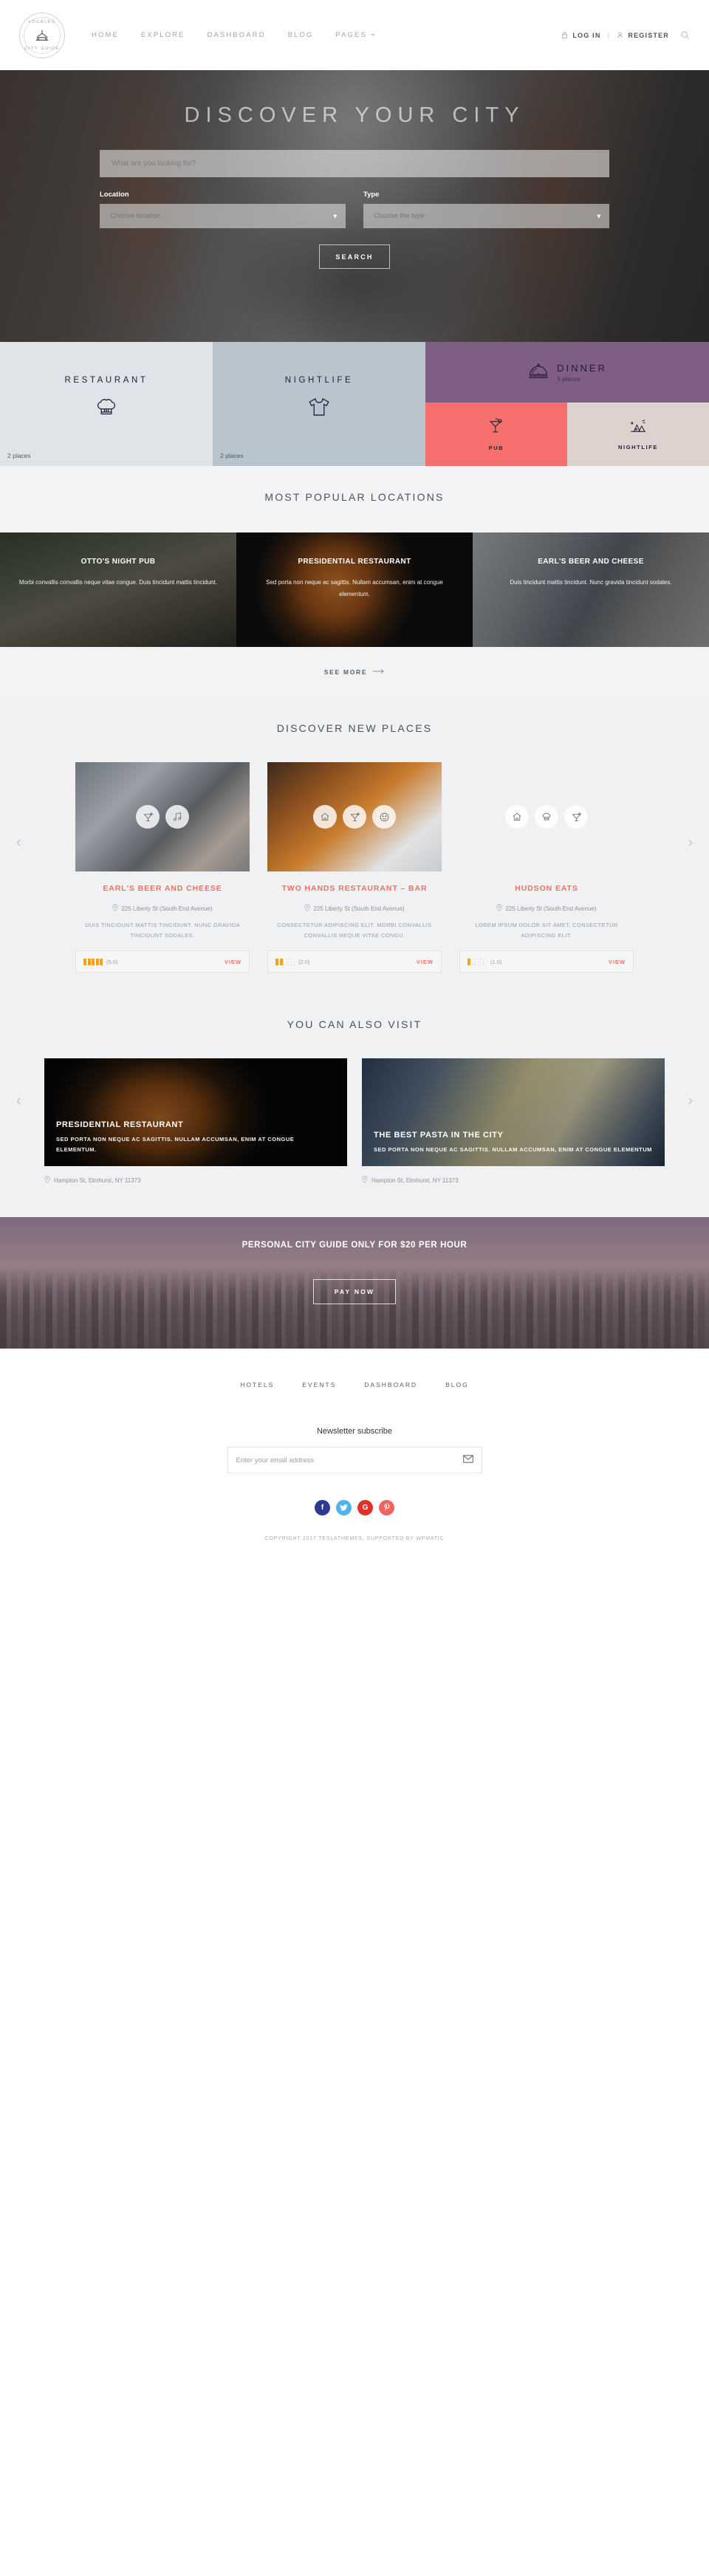  I want to click on visit-card-title: PRESIDENTIAL RESTAURANT, so click(120, 1124).